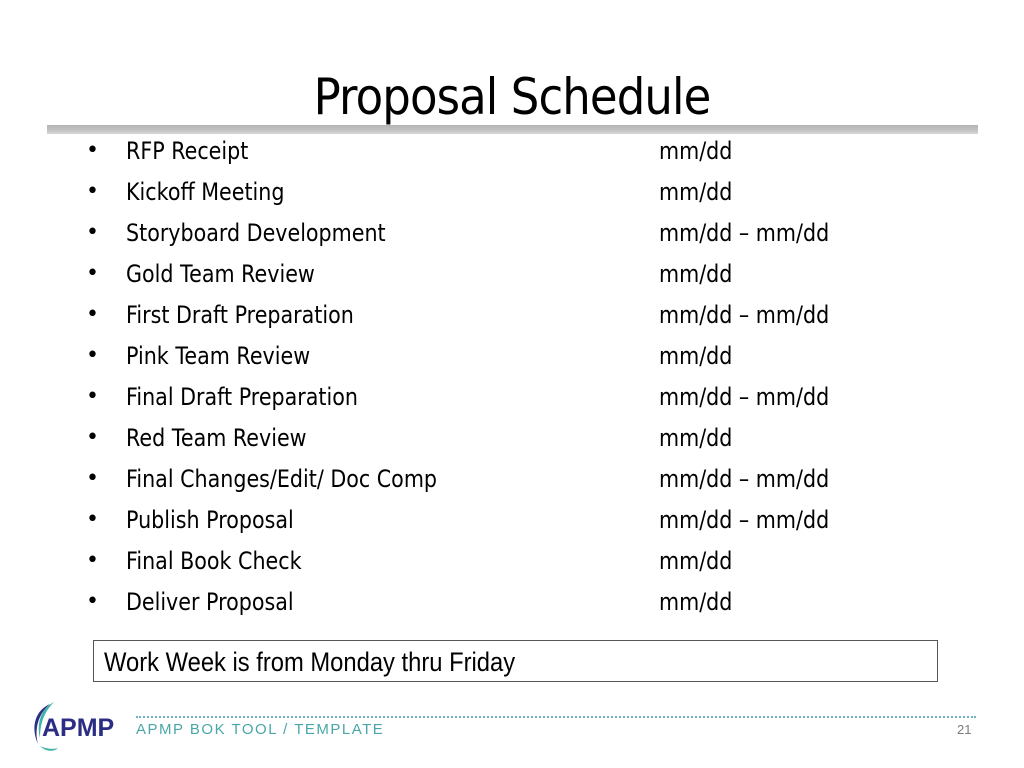 Image resolution: width=1024 pixels, height=768 pixels. What do you see at coordinates (282, 479) in the screenshot?
I see `task-label: Final Changes/Edit/ Doc Comp` at bounding box center [282, 479].